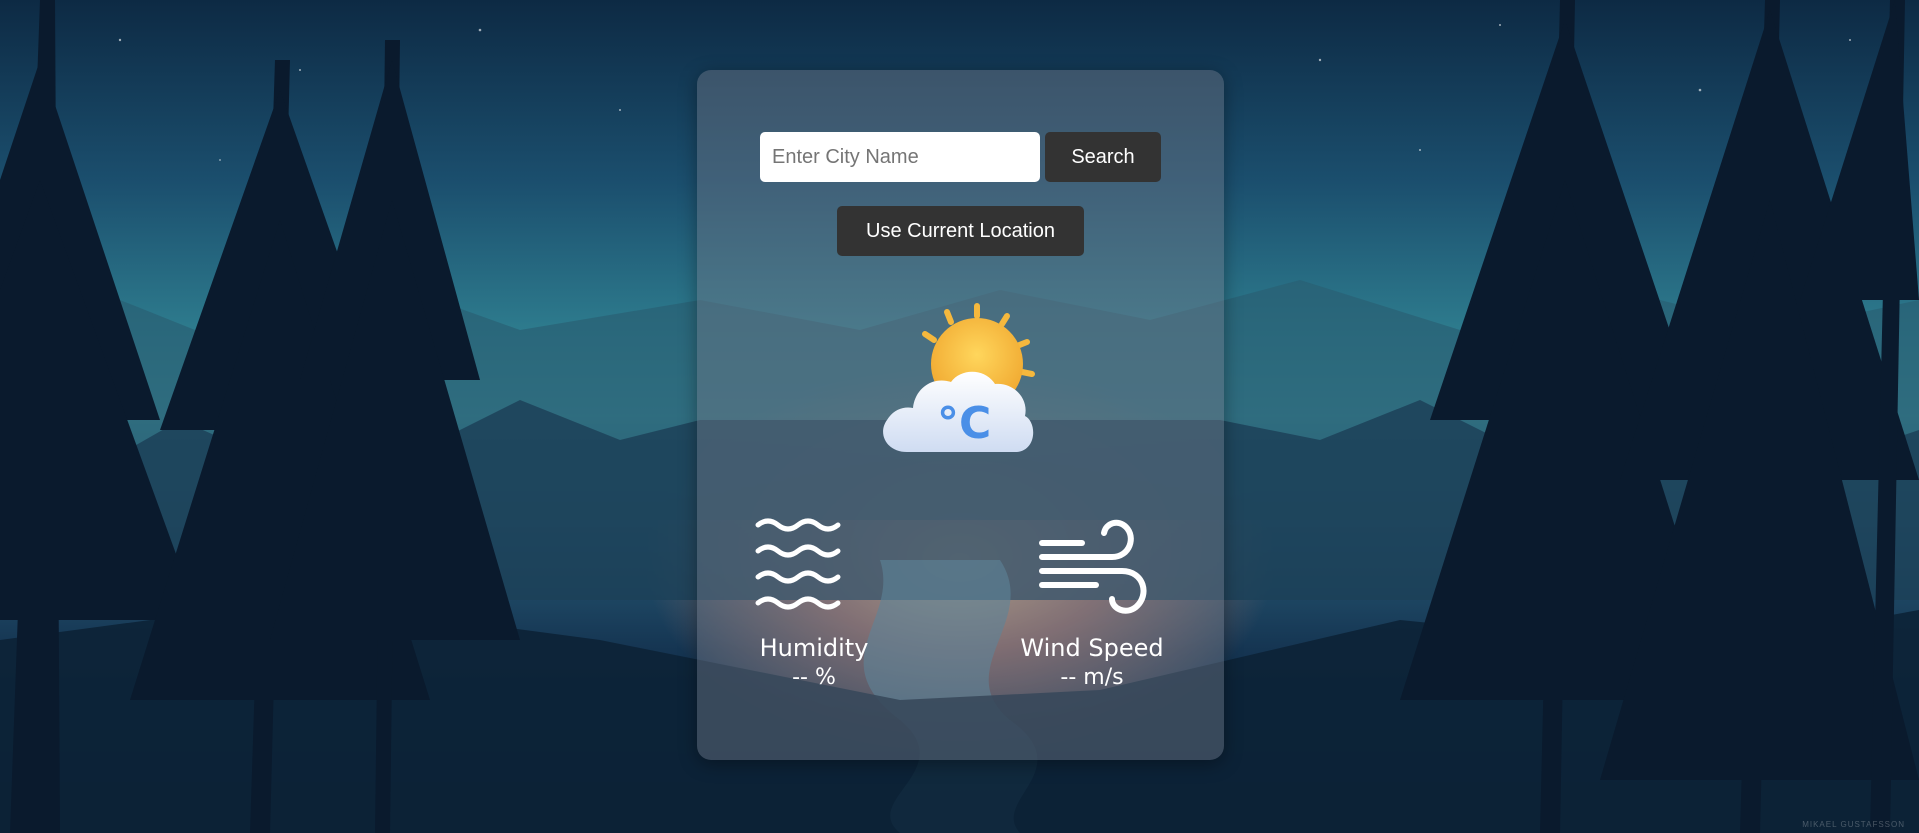  Describe the element at coordinates (814, 677) in the screenshot. I see `humidity-value: -- %` at that location.